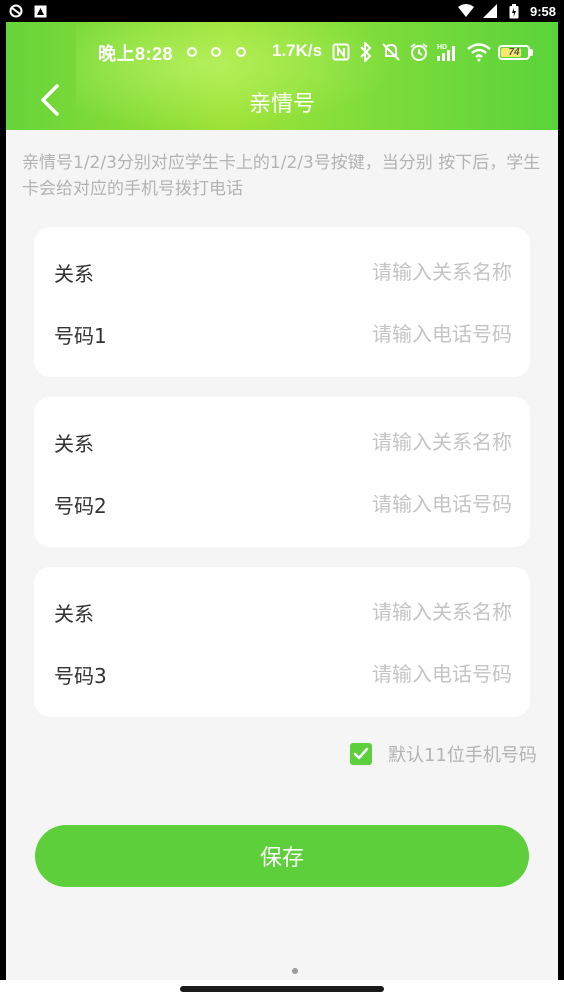 This screenshot has width=564, height=1002. What do you see at coordinates (282, 642) in the screenshot?
I see `contact-card-3: 关系 号码3` at bounding box center [282, 642].